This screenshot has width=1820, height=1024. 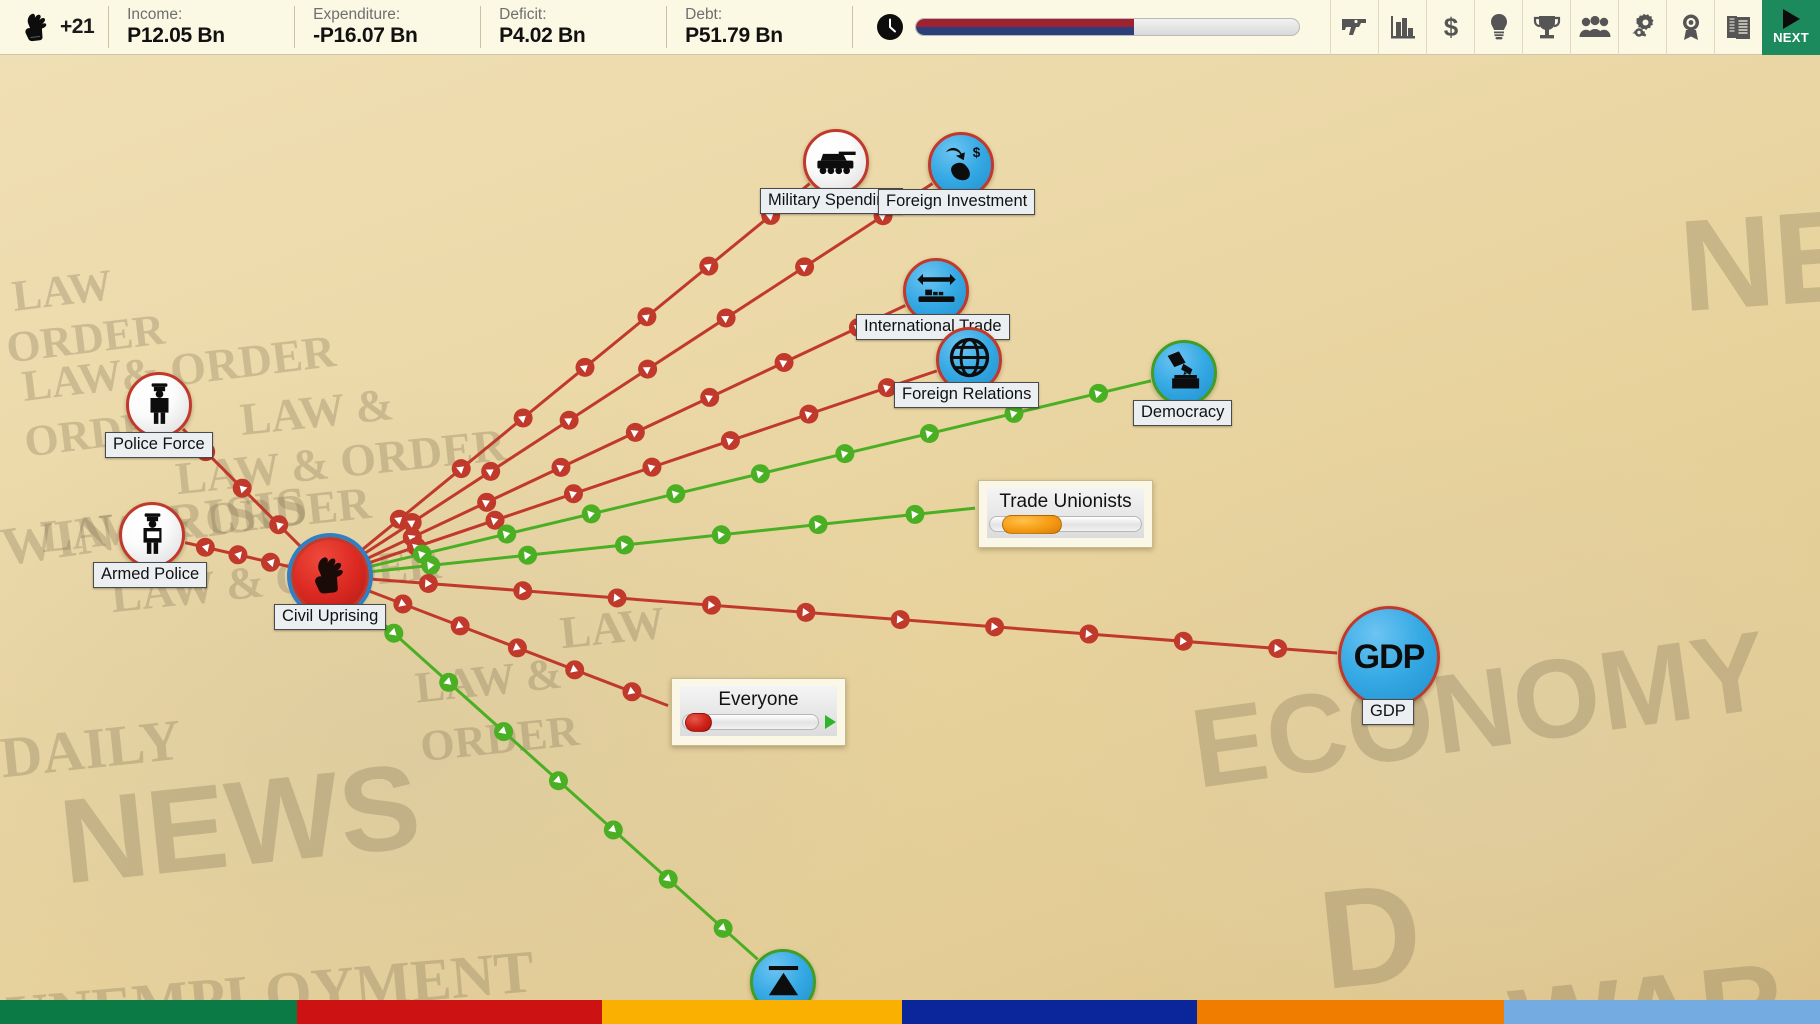 What do you see at coordinates (1594, 27) in the screenshot?
I see `group-people-icon` at bounding box center [1594, 27].